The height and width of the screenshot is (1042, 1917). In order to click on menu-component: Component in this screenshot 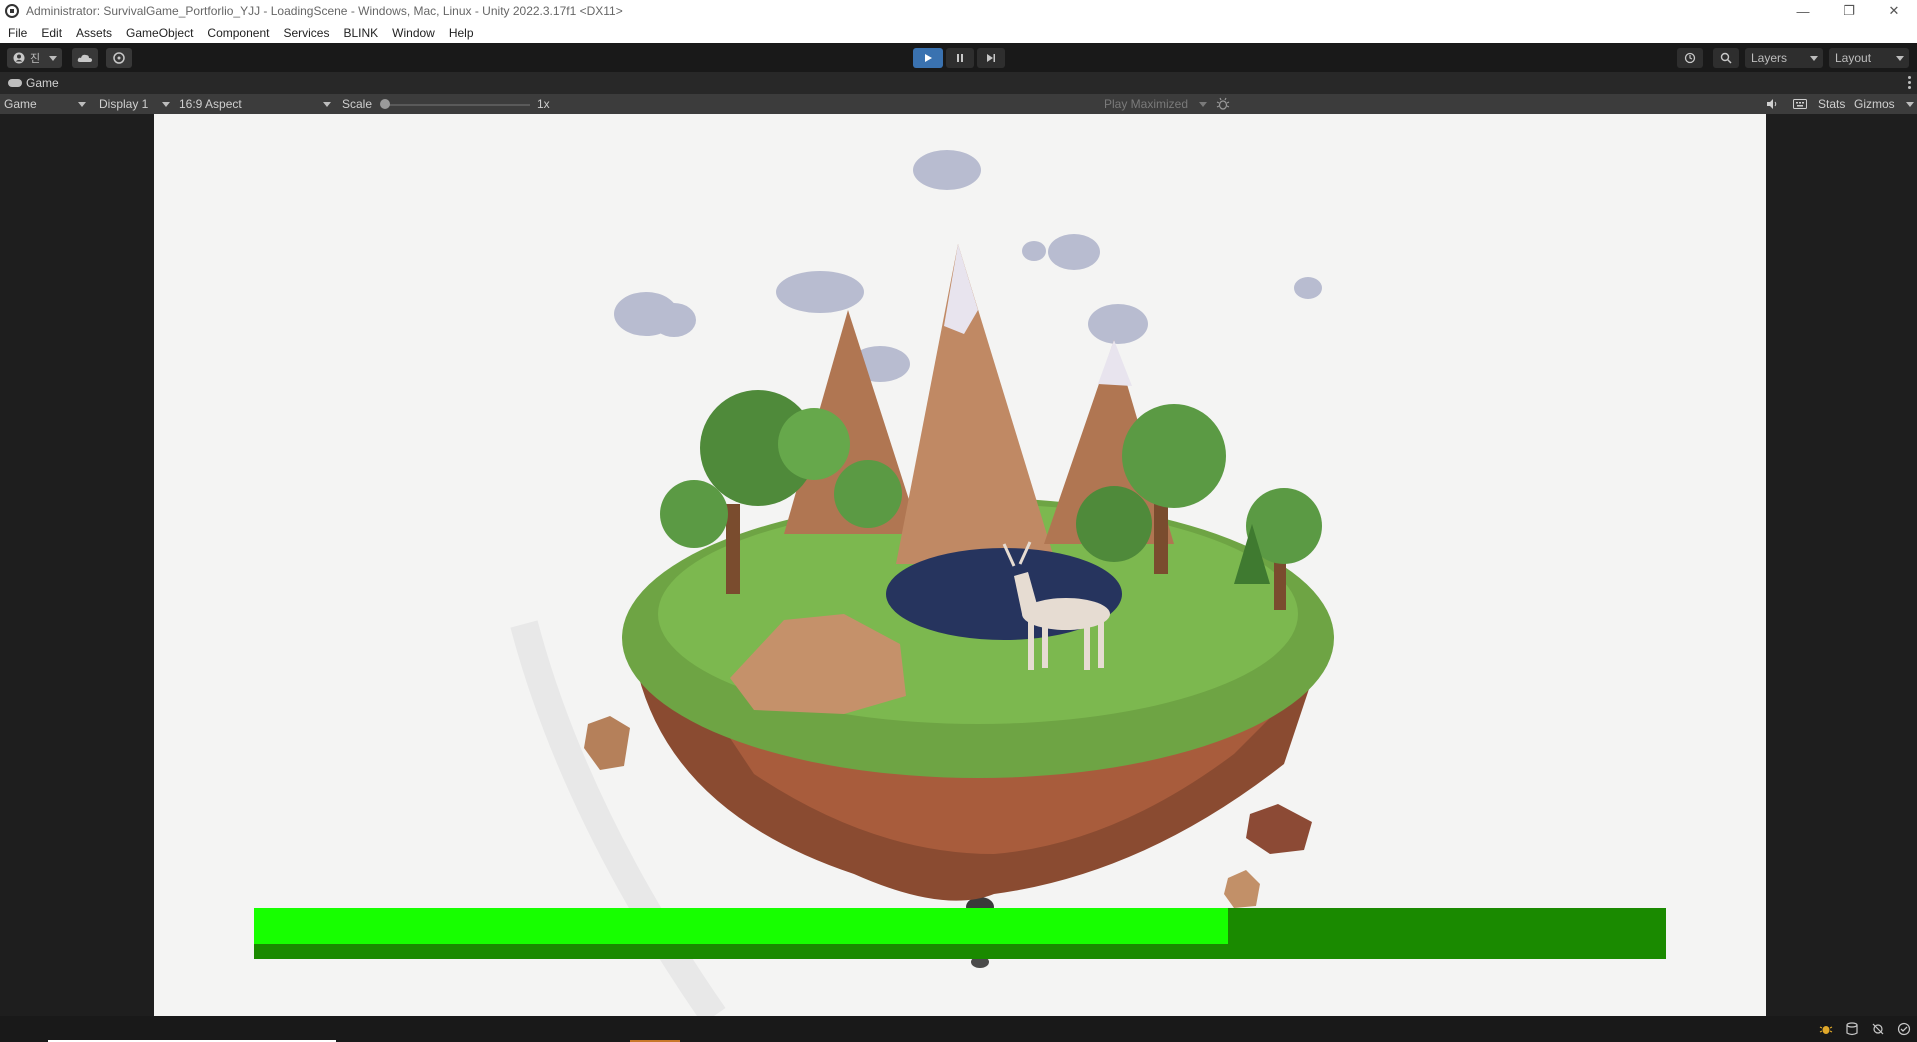, I will do `click(238, 33)`.